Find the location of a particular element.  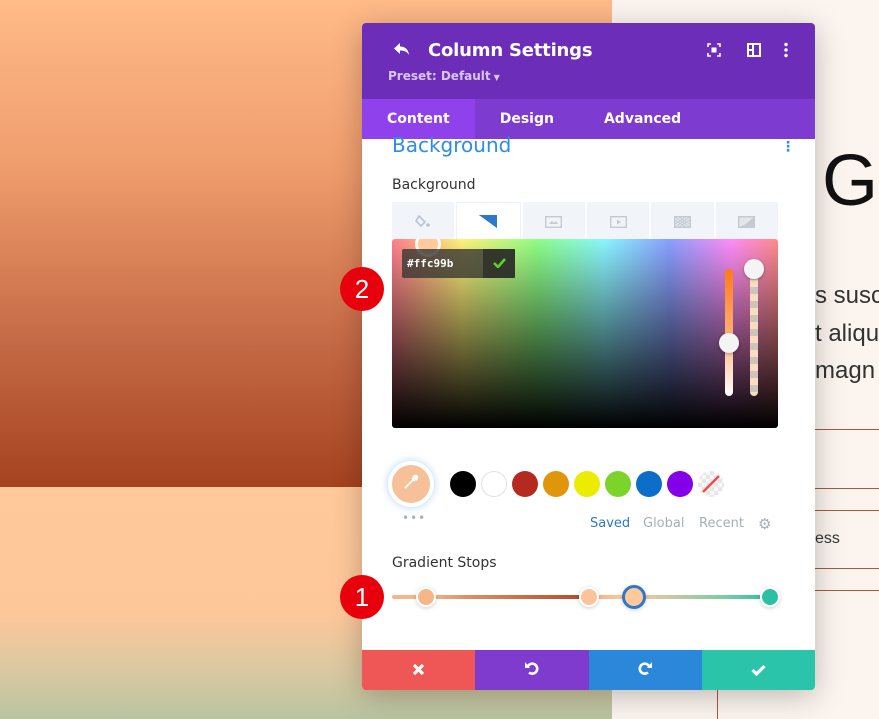

opacity-slider is located at coordinates (754, 331).